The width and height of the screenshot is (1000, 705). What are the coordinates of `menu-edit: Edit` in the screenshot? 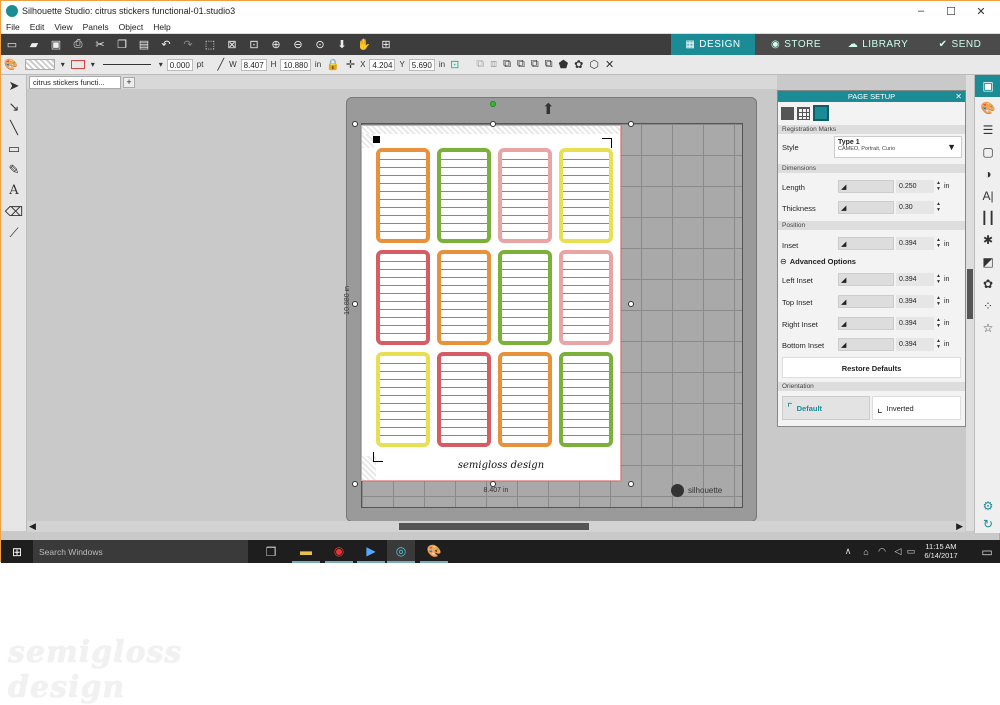 It's located at (37, 27).